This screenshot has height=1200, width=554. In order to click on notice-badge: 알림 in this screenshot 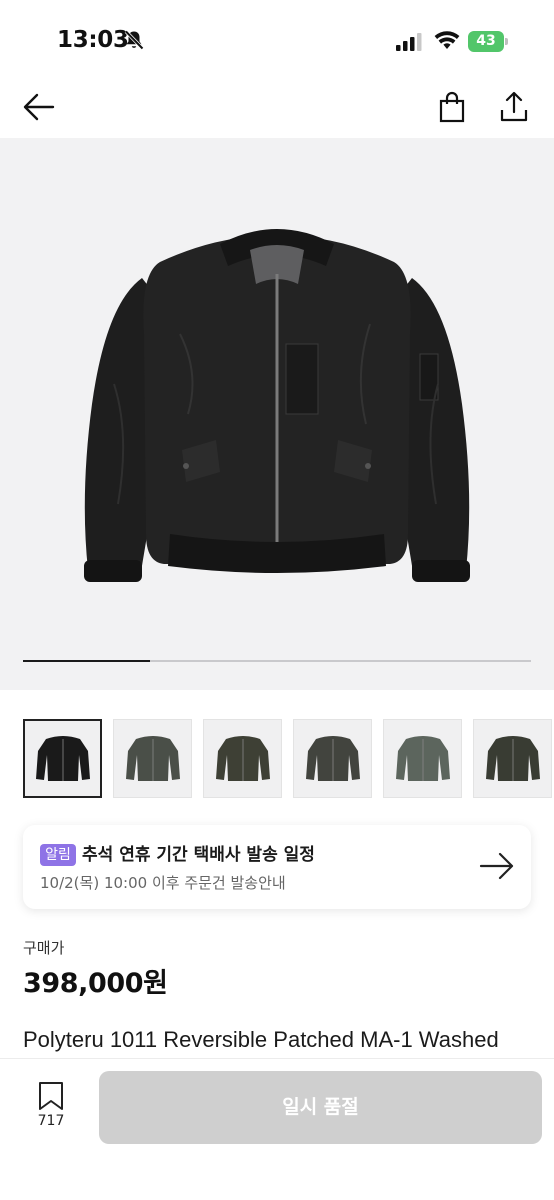, I will do `click(58, 855)`.